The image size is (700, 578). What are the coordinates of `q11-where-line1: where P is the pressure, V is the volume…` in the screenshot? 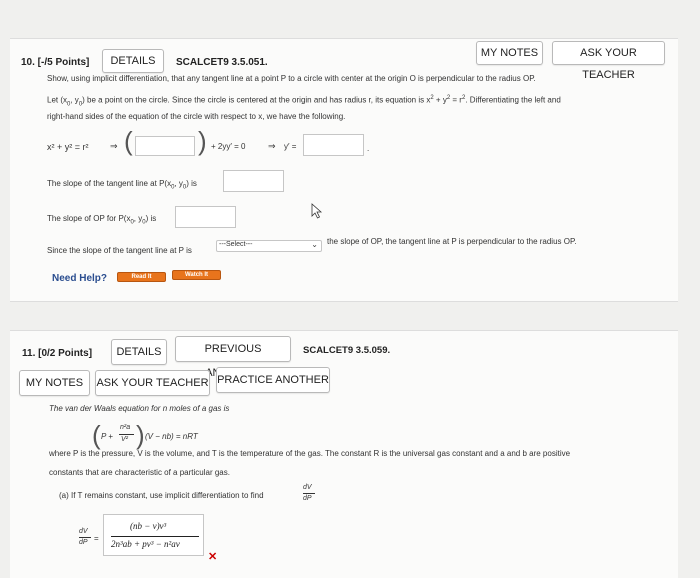 It's located at (310, 453).